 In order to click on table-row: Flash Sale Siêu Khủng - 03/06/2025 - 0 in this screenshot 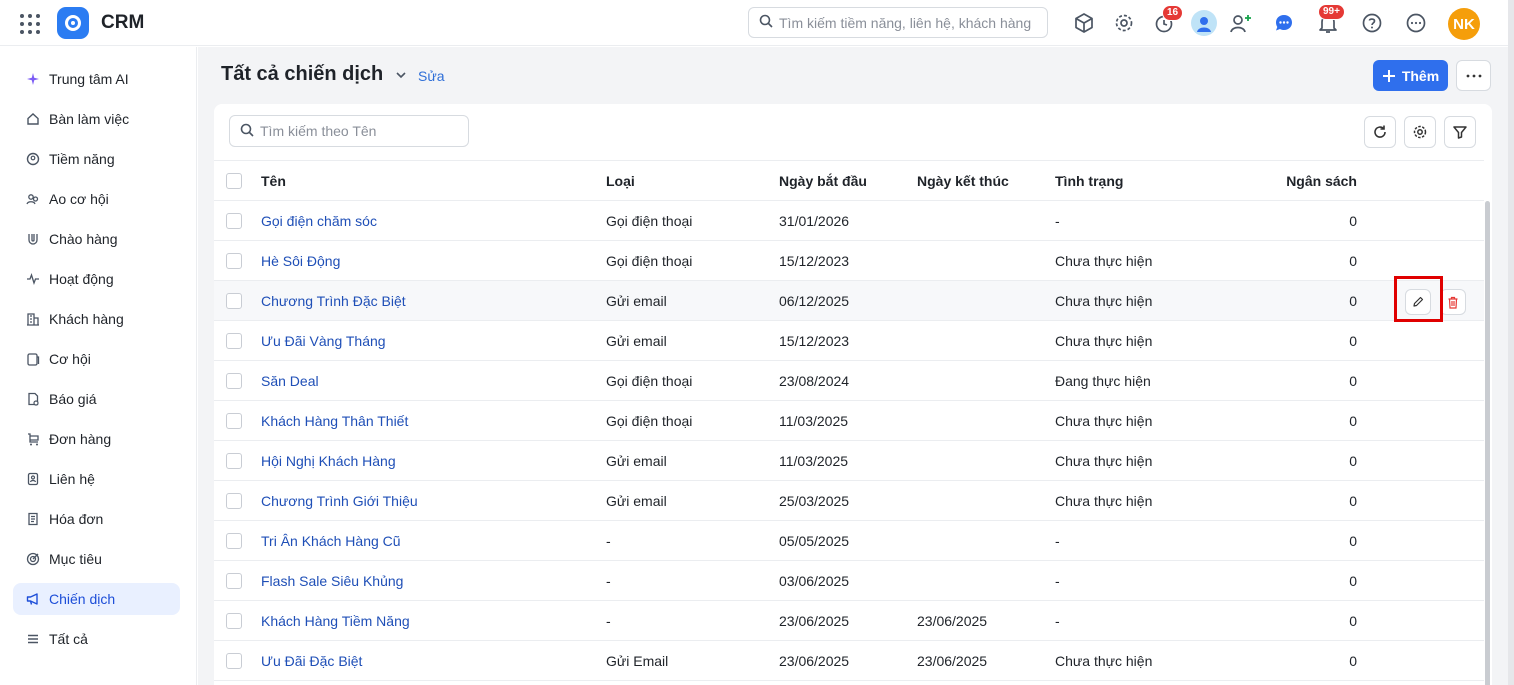, I will do `click(849, 581)`.